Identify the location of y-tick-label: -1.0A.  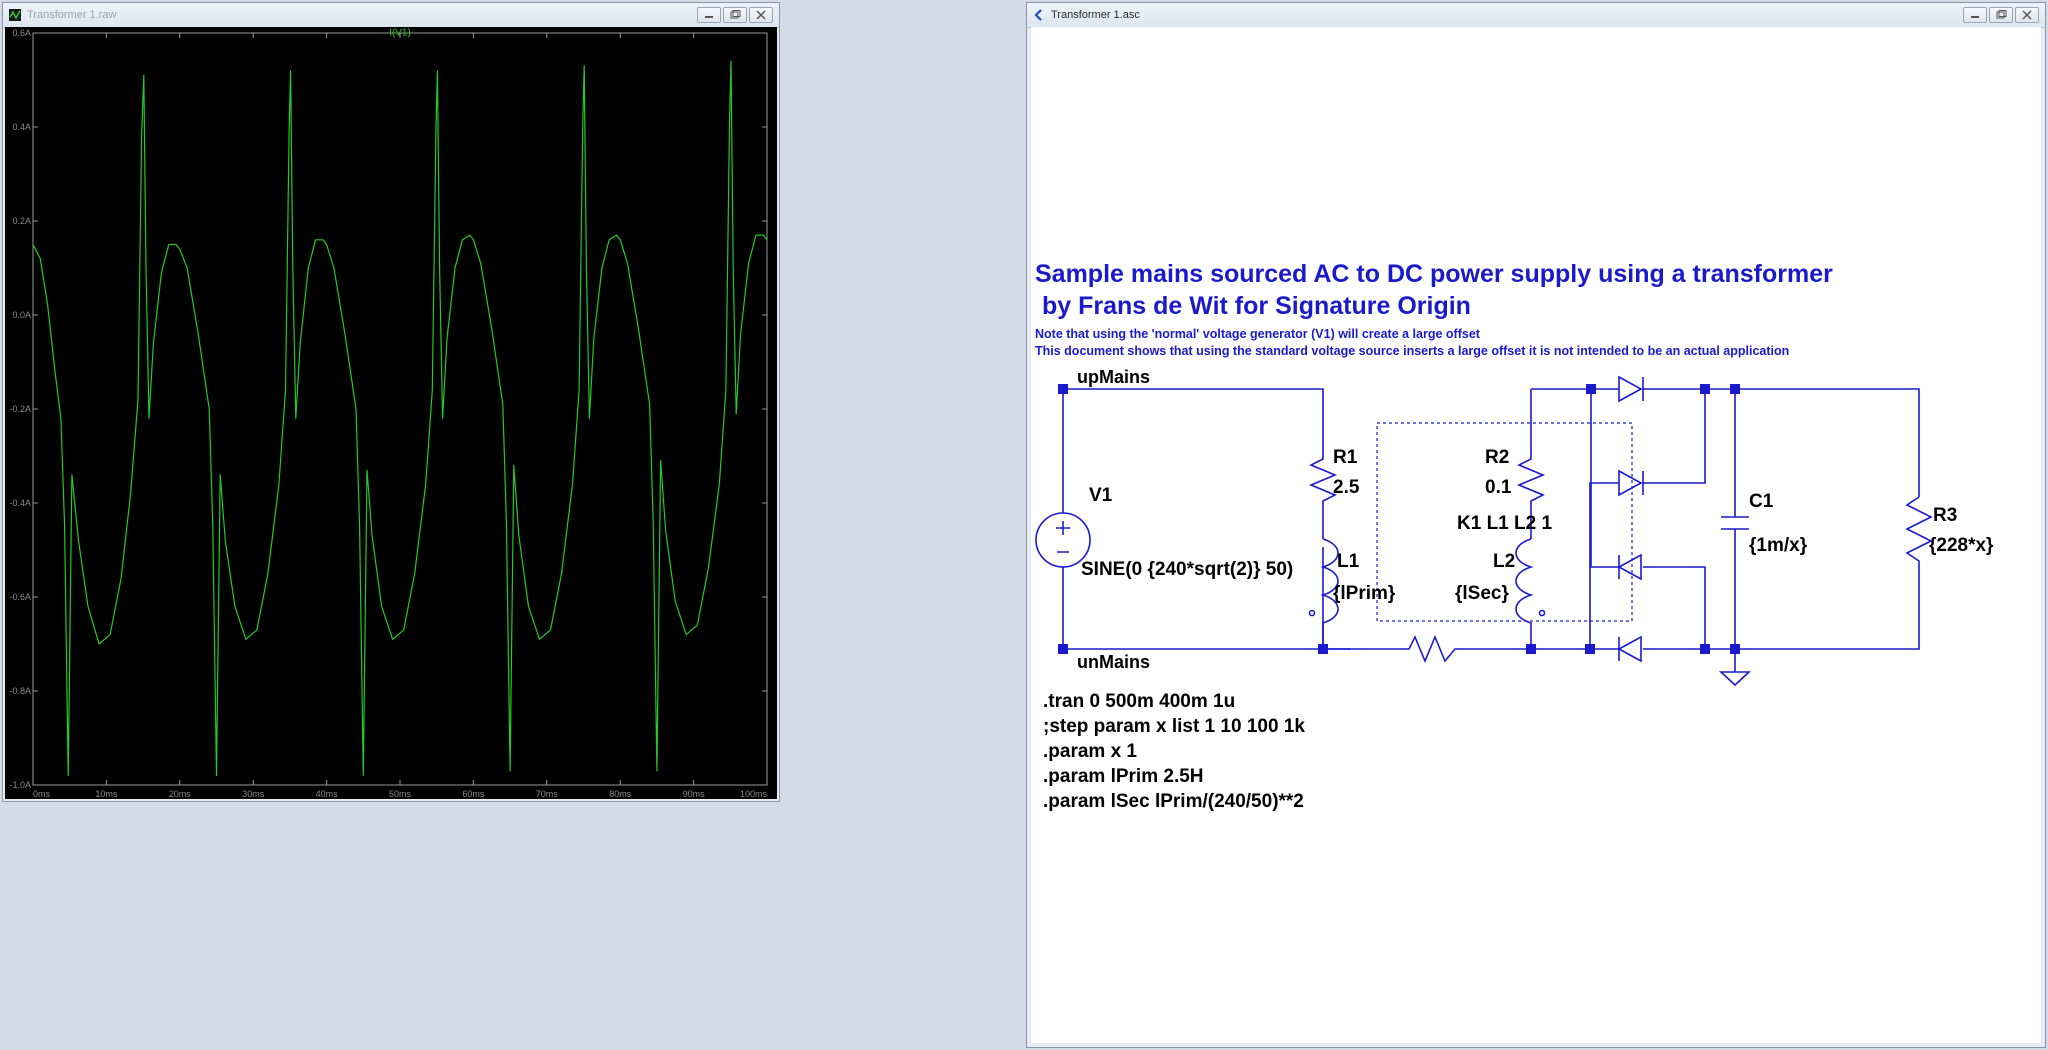
(20, 785).